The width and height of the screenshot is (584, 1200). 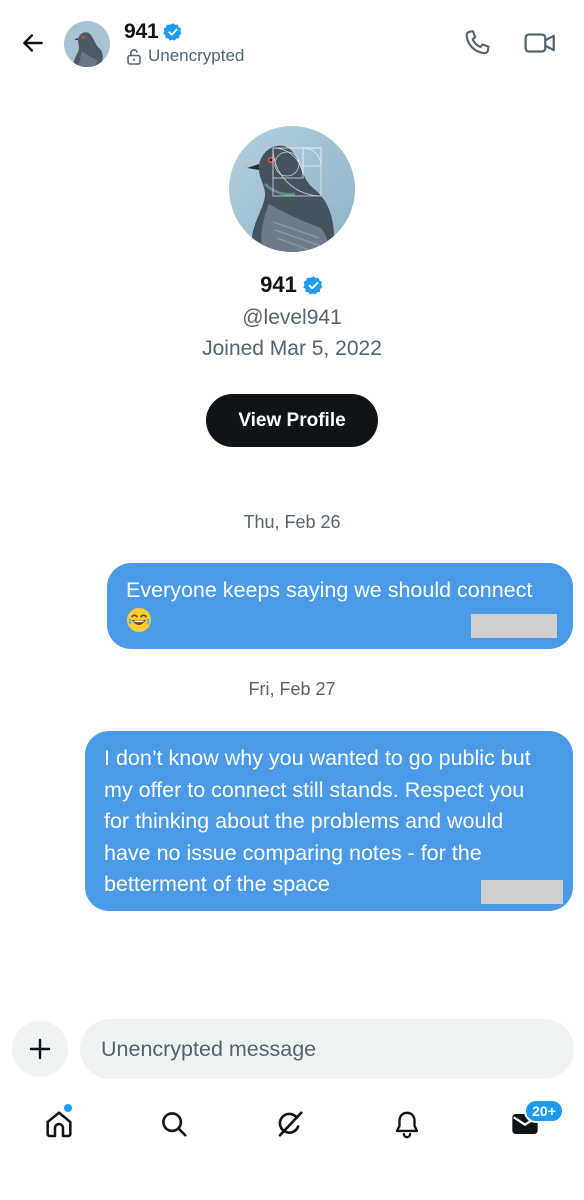 I want to click on phone-icon, so click(x=477, y=42).